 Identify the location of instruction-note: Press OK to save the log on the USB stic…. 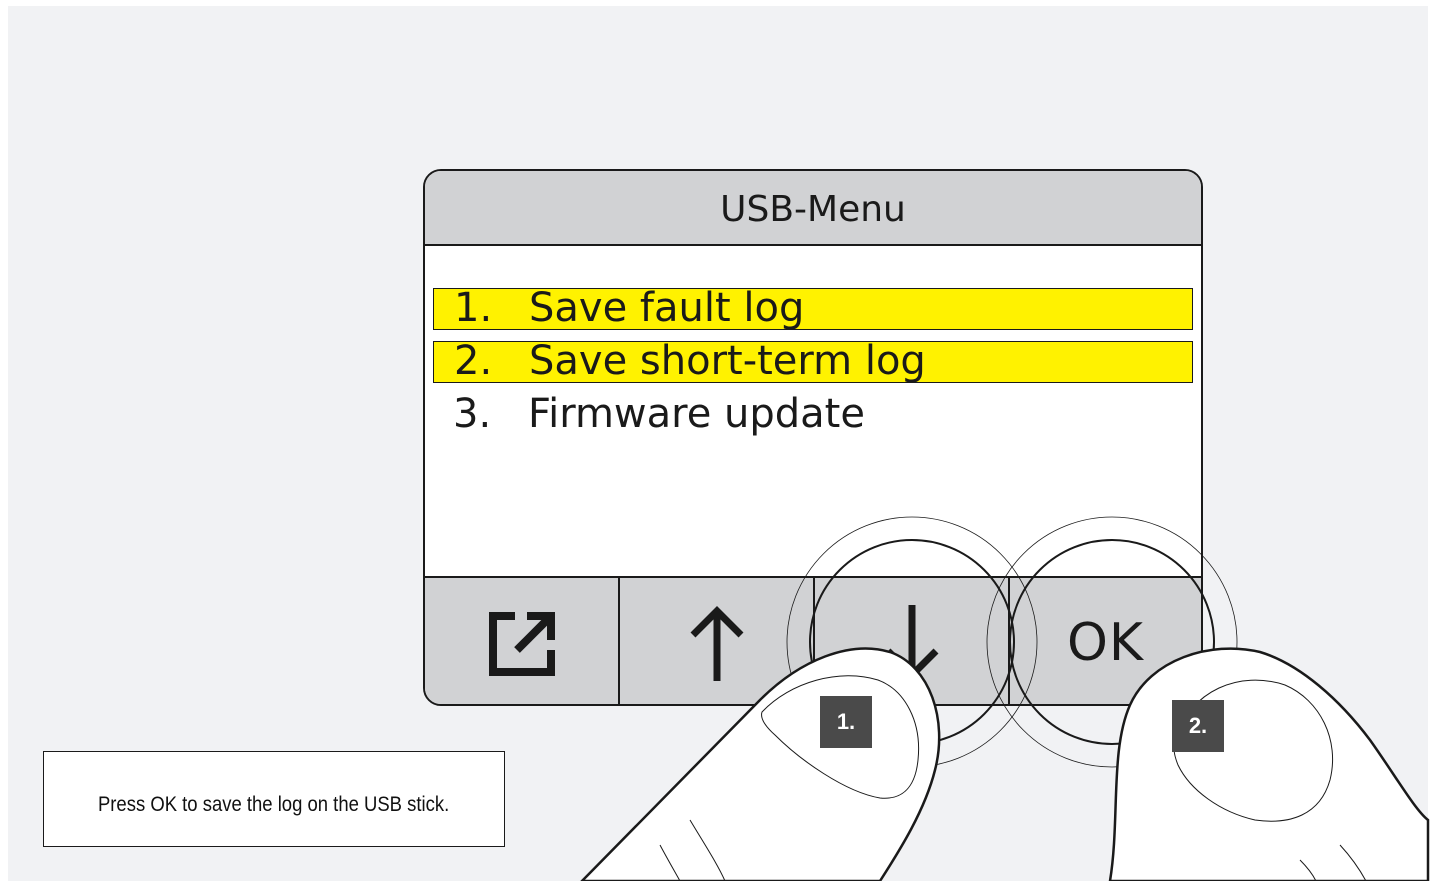
(274, 799).